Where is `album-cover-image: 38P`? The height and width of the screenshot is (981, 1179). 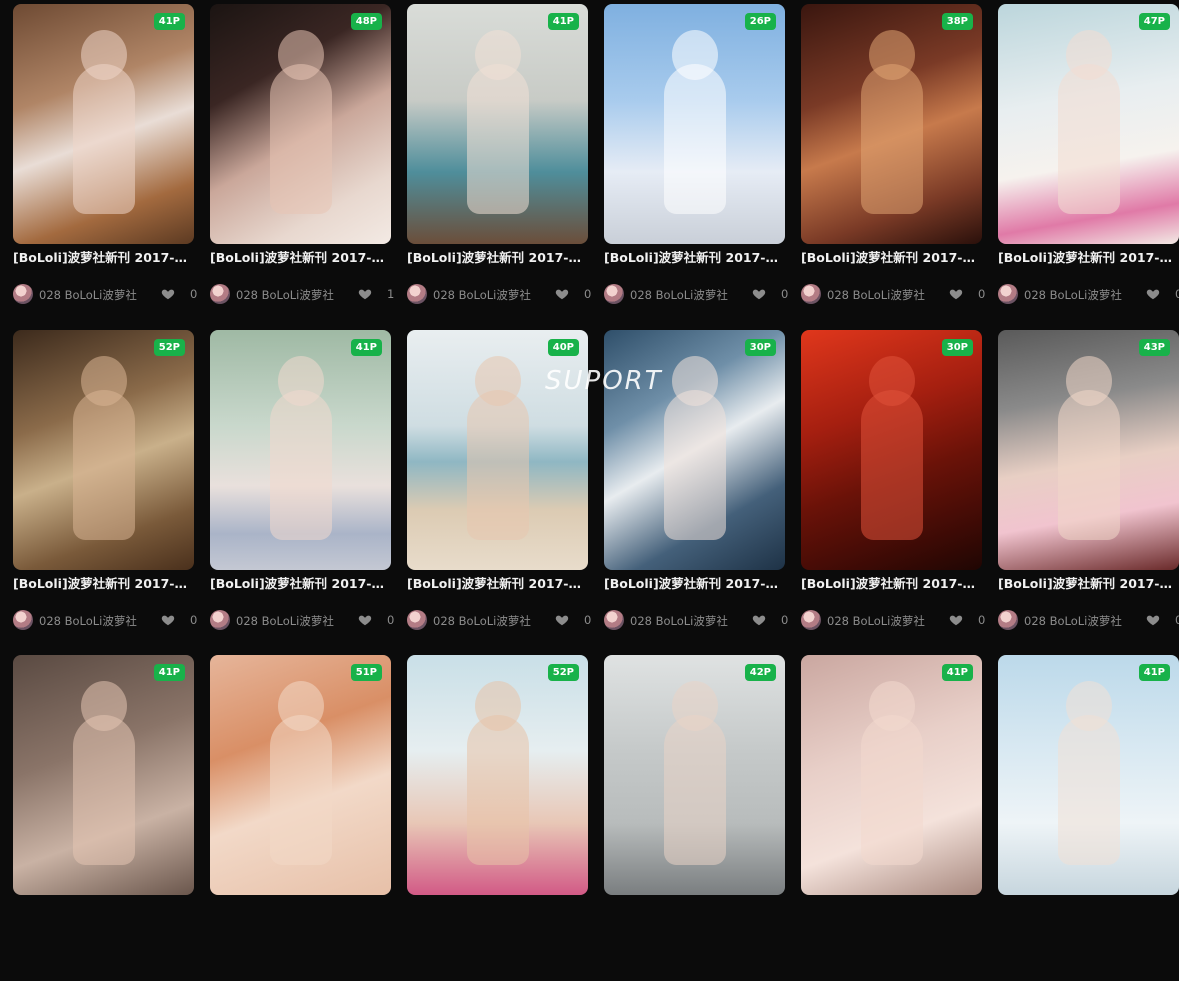 album-cover-image: 38P is located at coordinates (891, 124).